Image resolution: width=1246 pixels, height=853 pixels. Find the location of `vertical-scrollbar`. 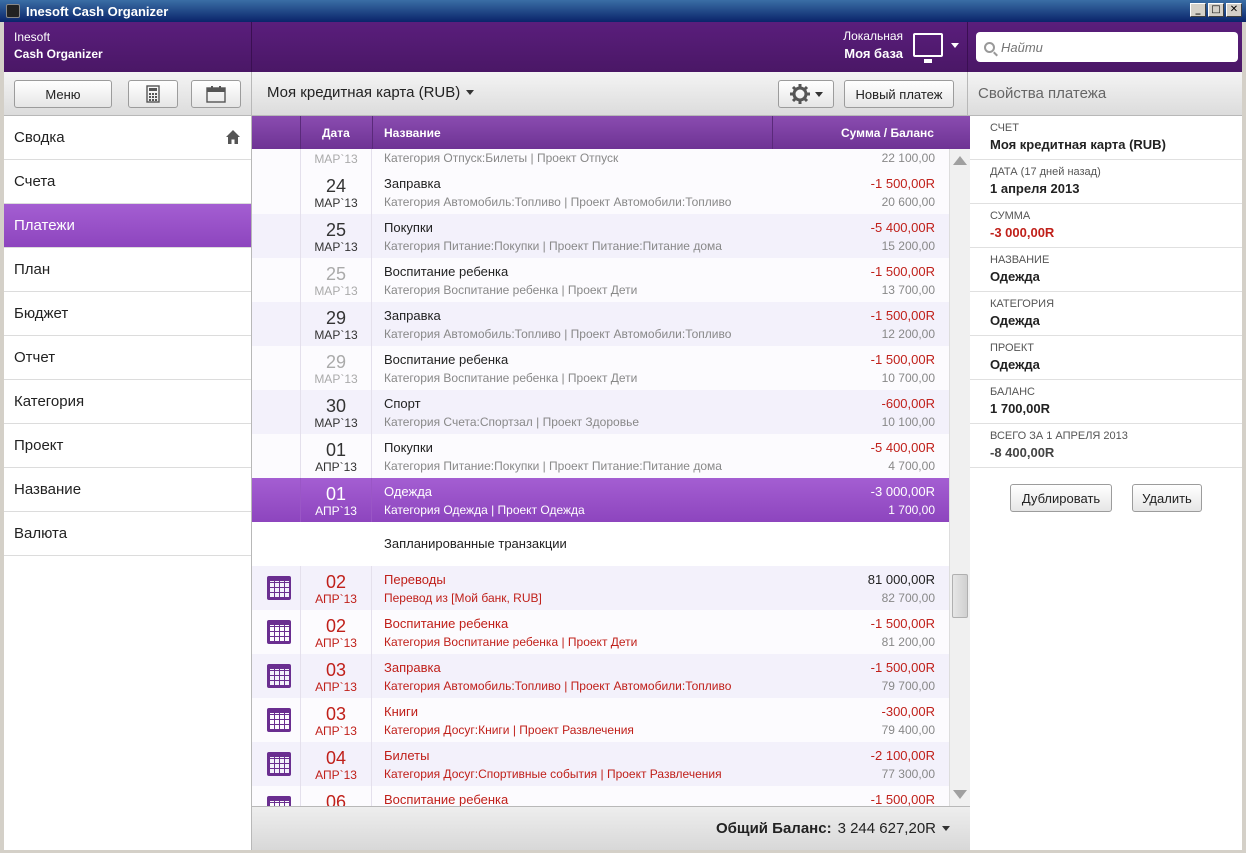

vertical-scrollbar is located at coordinates (959, 477).